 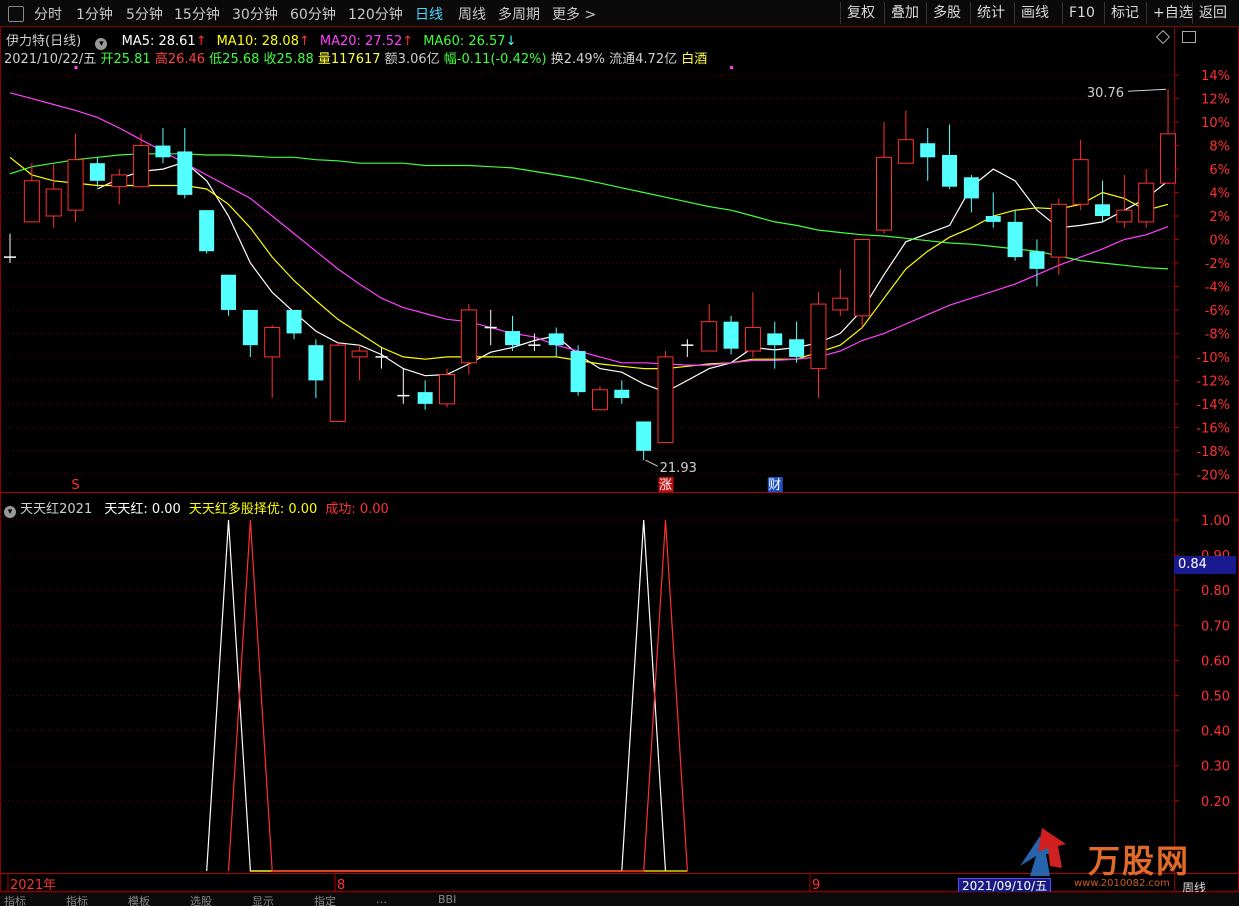 I want to click on min-price-label: 21.93, so click(x=678, y=468).